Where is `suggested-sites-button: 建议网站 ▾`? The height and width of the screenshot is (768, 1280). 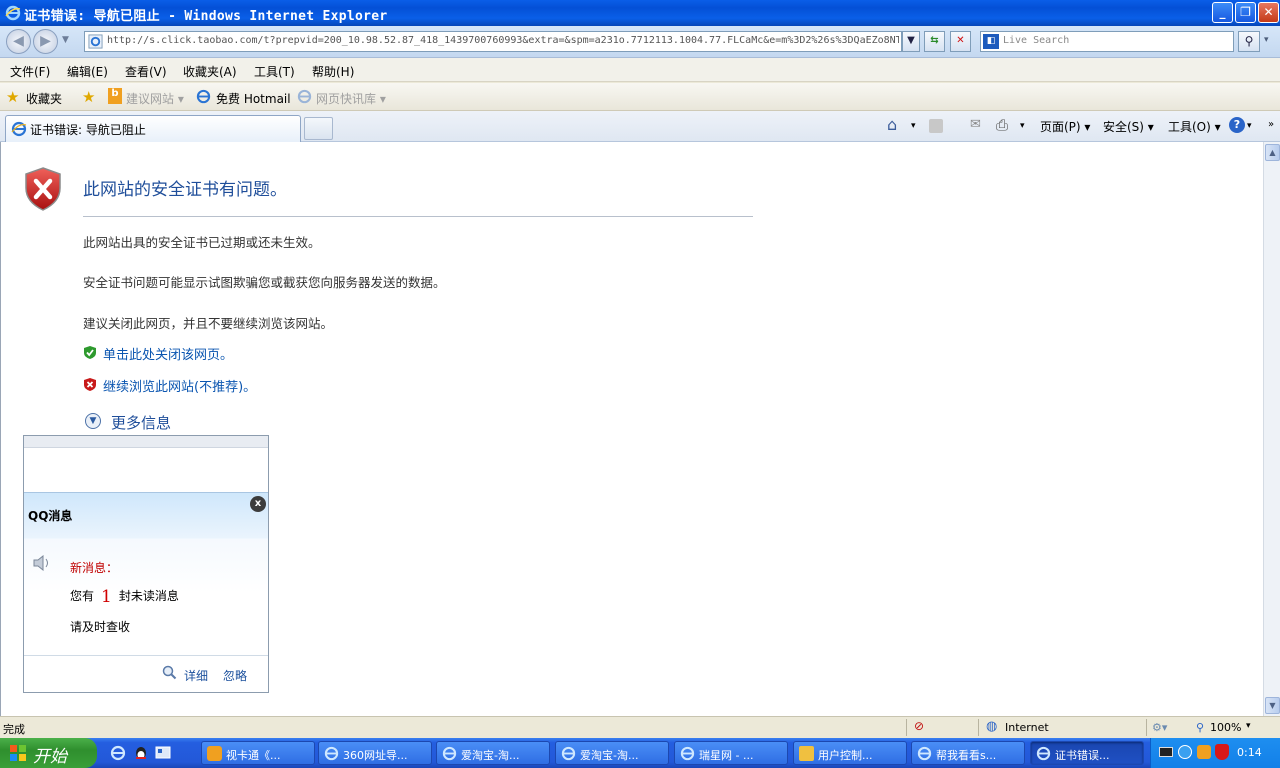 suggested-sites-button: 建议网站 ▾ is located at coordinates (155, 98).